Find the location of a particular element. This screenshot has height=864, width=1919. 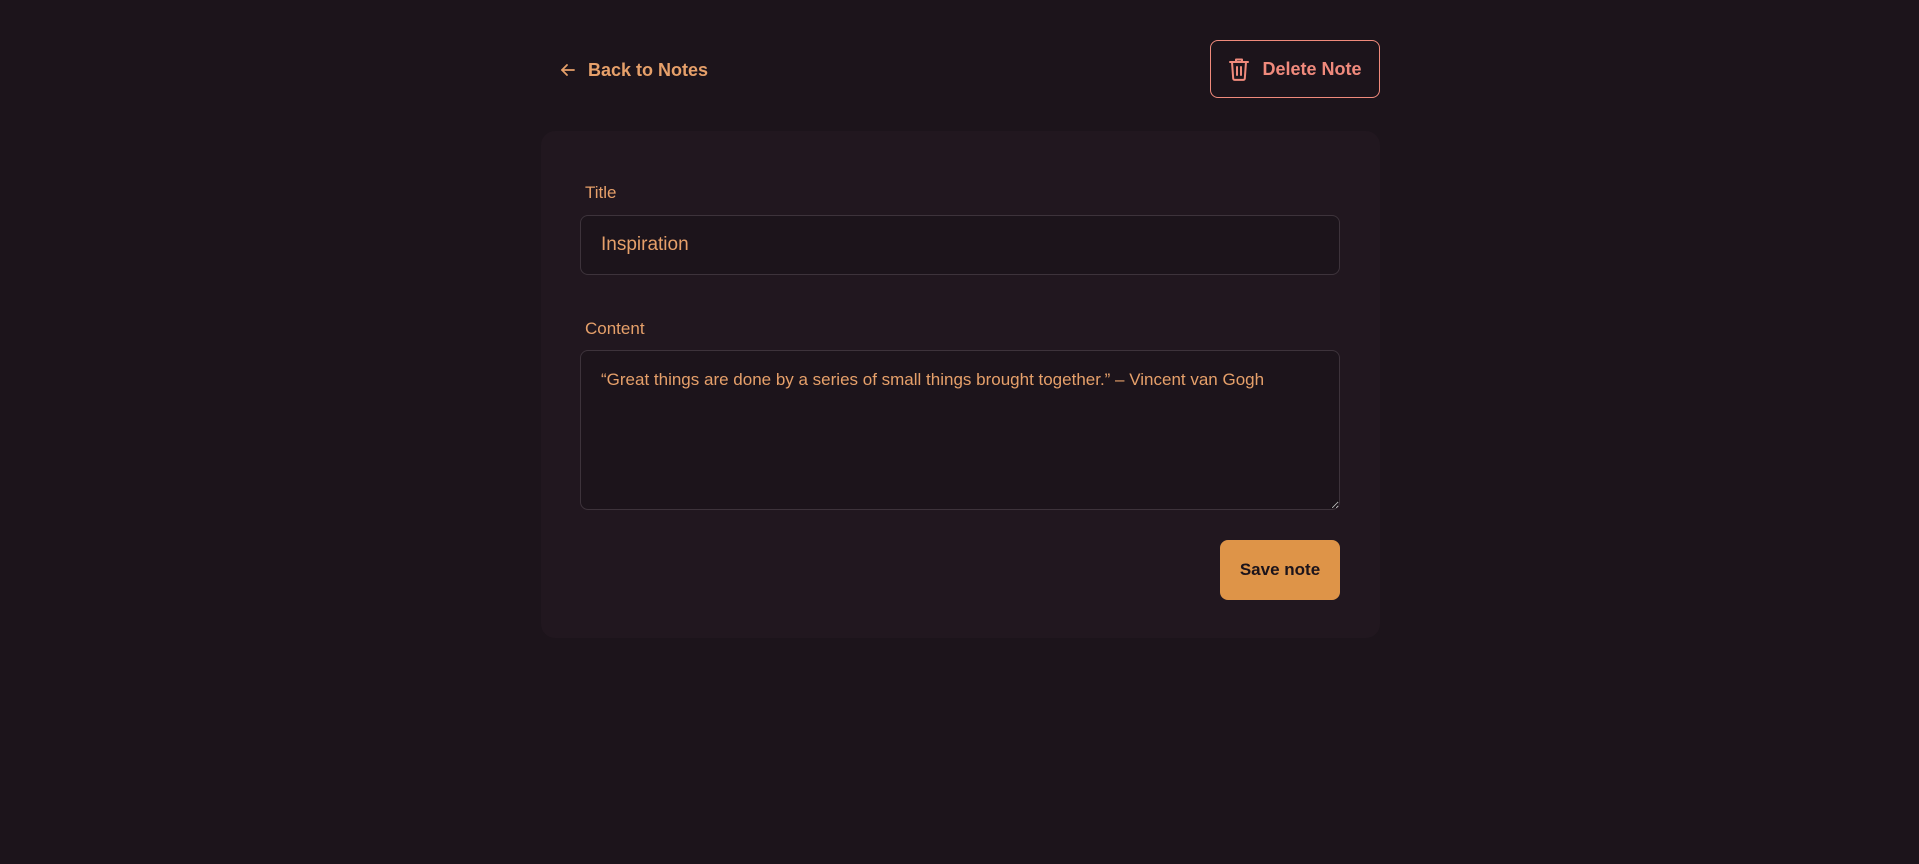

trash-icon is located at coordinates (1239, 69).